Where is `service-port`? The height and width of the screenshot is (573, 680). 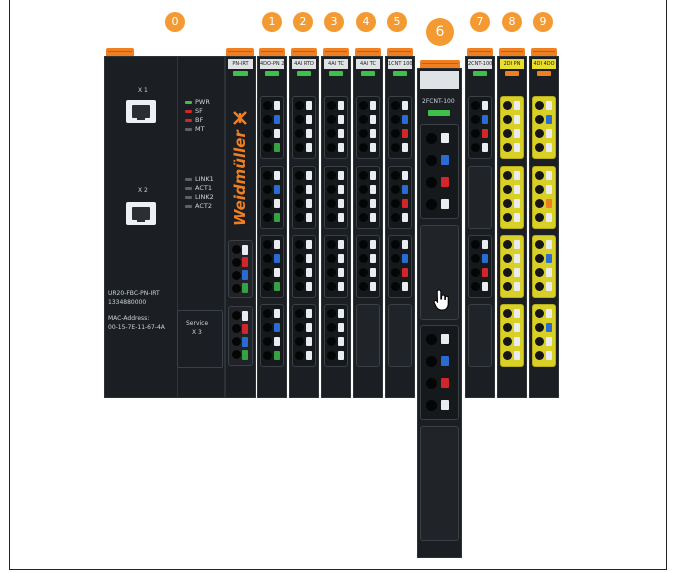
service-port is located at coordinates (200, 339).